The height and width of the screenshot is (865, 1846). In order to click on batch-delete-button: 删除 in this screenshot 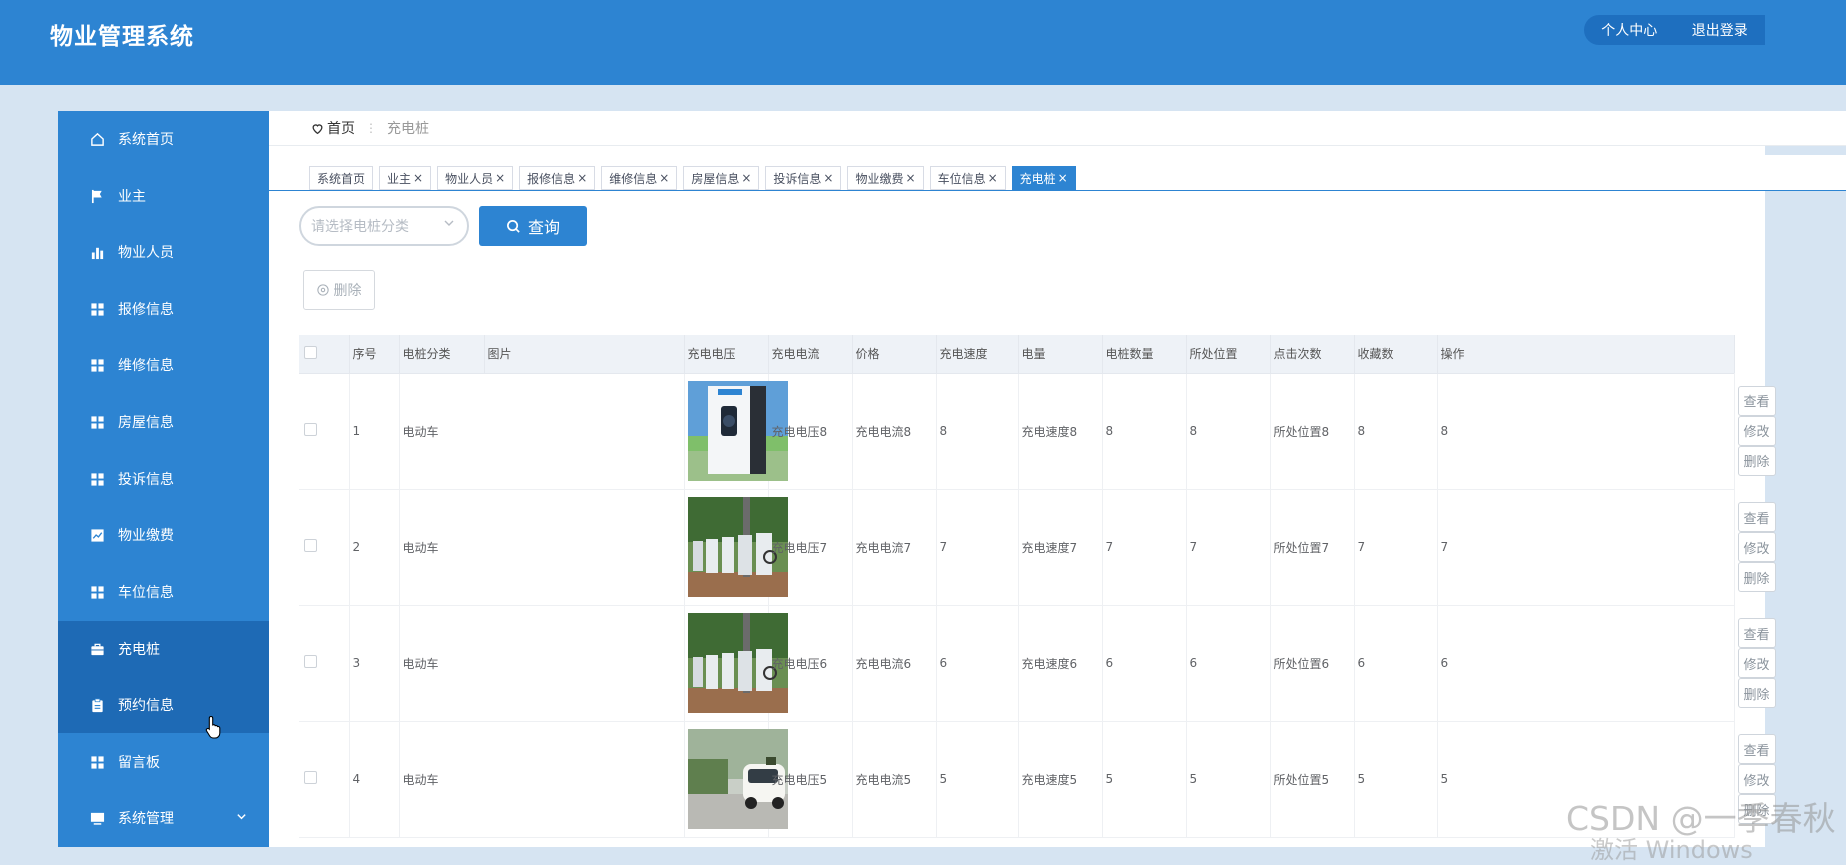, I will do `click(339, 290)`.